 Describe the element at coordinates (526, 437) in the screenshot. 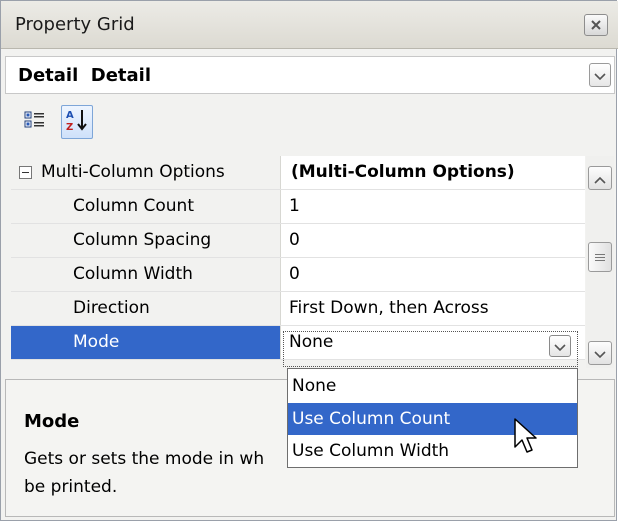

I see `mouse-cursor-icon` at that location.